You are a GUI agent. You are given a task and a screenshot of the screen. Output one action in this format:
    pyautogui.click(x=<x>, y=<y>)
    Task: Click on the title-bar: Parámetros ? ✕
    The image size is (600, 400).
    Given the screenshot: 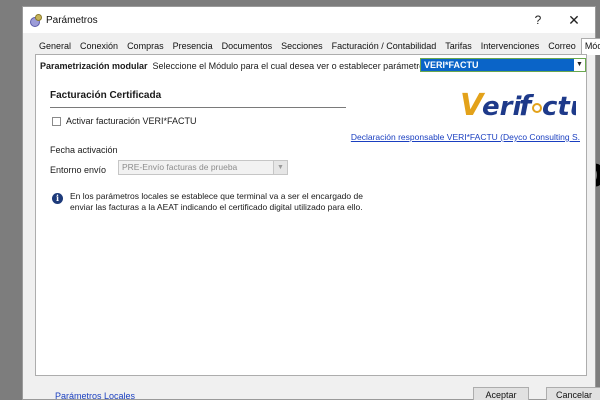 What is the action you would take?
    pyautogui.click(x=309, y=20)
    